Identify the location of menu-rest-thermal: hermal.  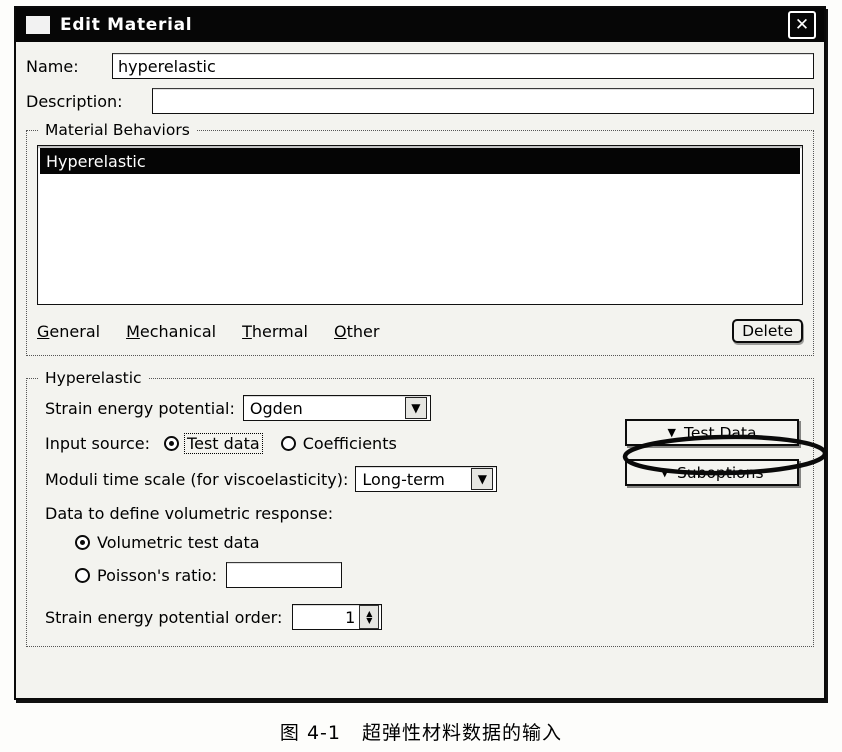
(279, 331).